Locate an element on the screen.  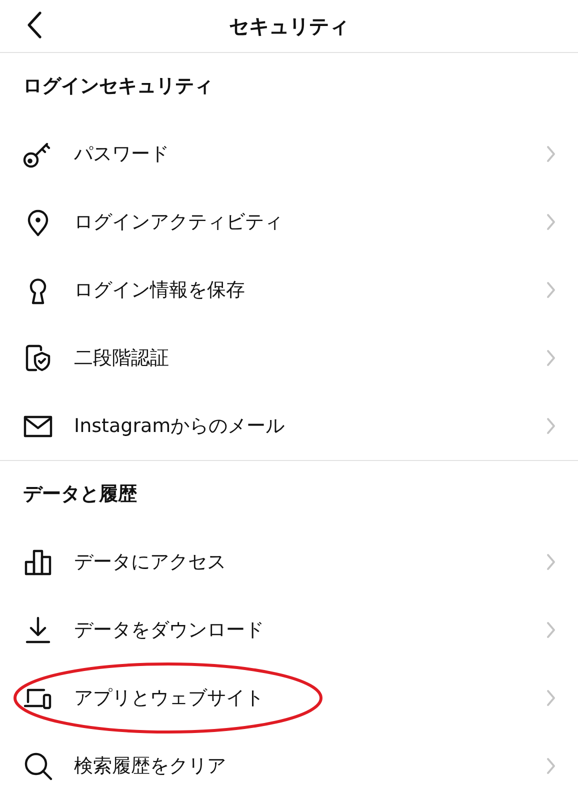
settings-row: ログインアクティビティ is located at coordinates (289, 222).